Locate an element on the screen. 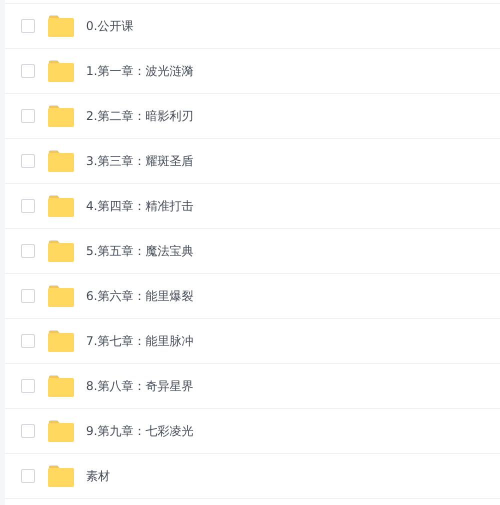 The height and width of the screenshot is (505, 500). folder-name: 5.第五章：魔法宝典 is located at coordinates (140, 251).